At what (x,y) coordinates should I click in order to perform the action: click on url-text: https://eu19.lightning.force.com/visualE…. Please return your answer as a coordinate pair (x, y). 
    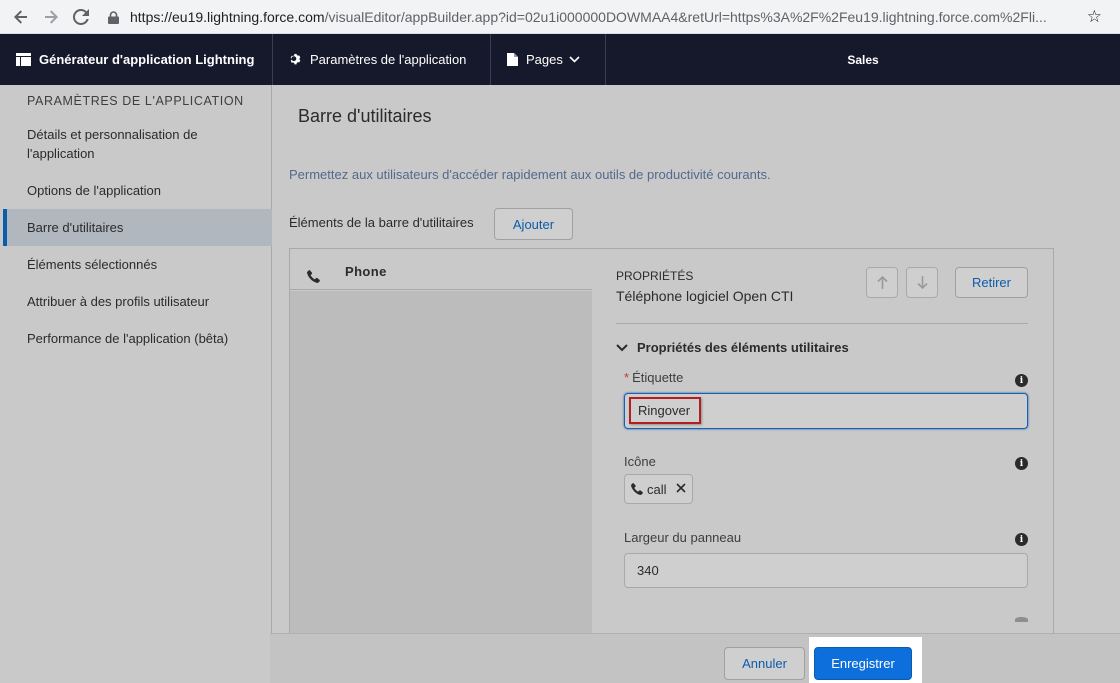
    Looking at the image, I should click on (588, 17).